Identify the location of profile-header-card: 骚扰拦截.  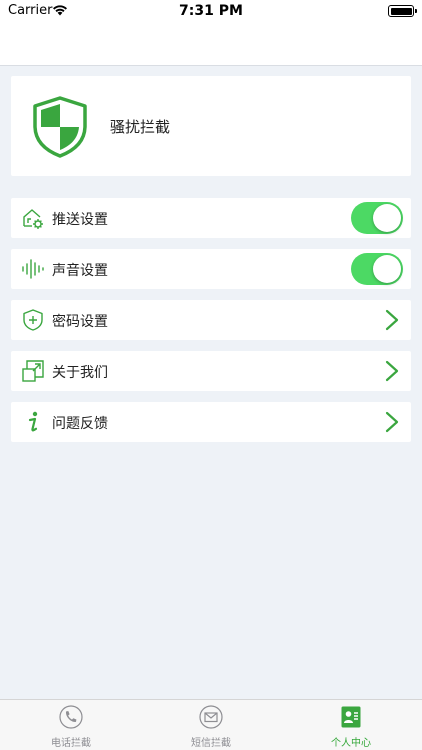
(211, 126).